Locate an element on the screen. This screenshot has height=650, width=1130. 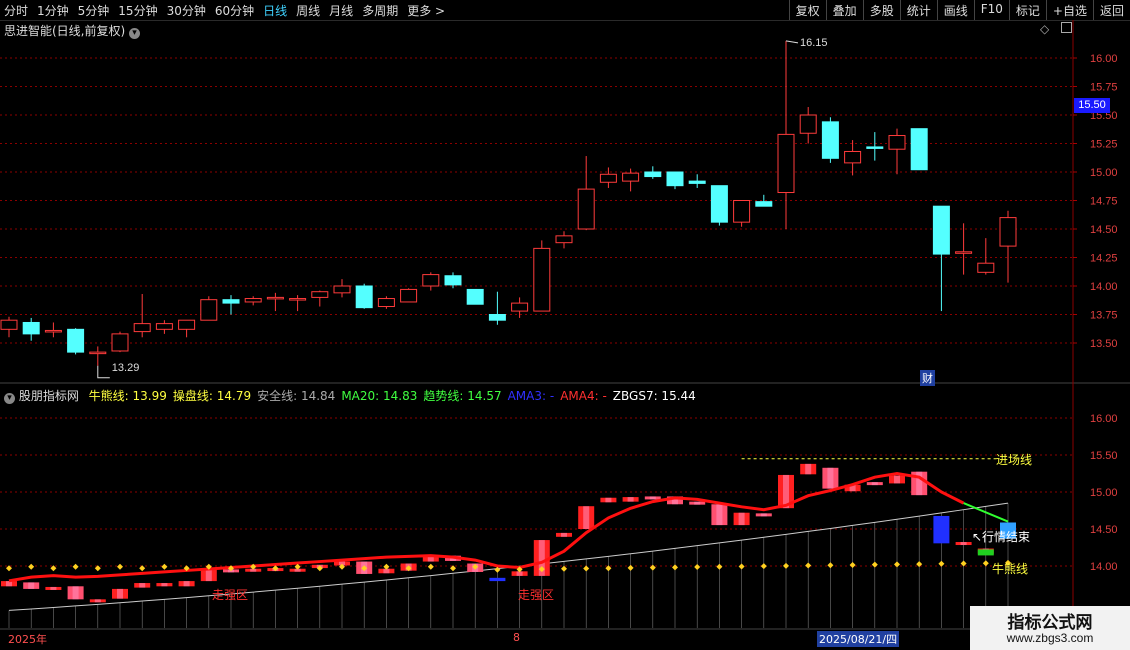
financial-report-marker: 财 is located at coordinates (927, 378).